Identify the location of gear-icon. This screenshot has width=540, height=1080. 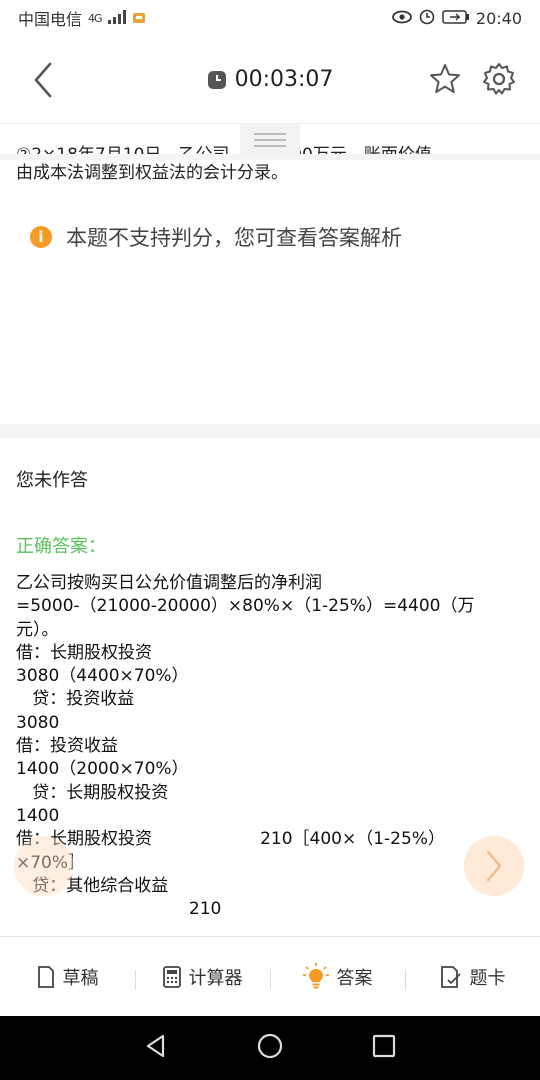
(499, 79).